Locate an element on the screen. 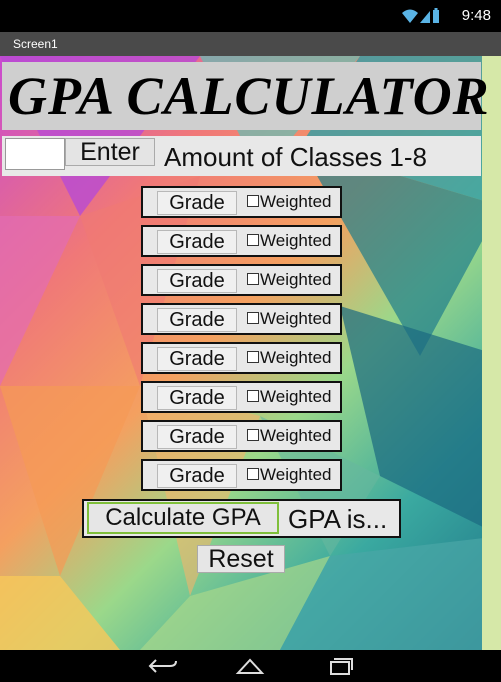 The width and height of the screenshot is (501, 682). reset-button: Reset is located at coordinates (241, 559).